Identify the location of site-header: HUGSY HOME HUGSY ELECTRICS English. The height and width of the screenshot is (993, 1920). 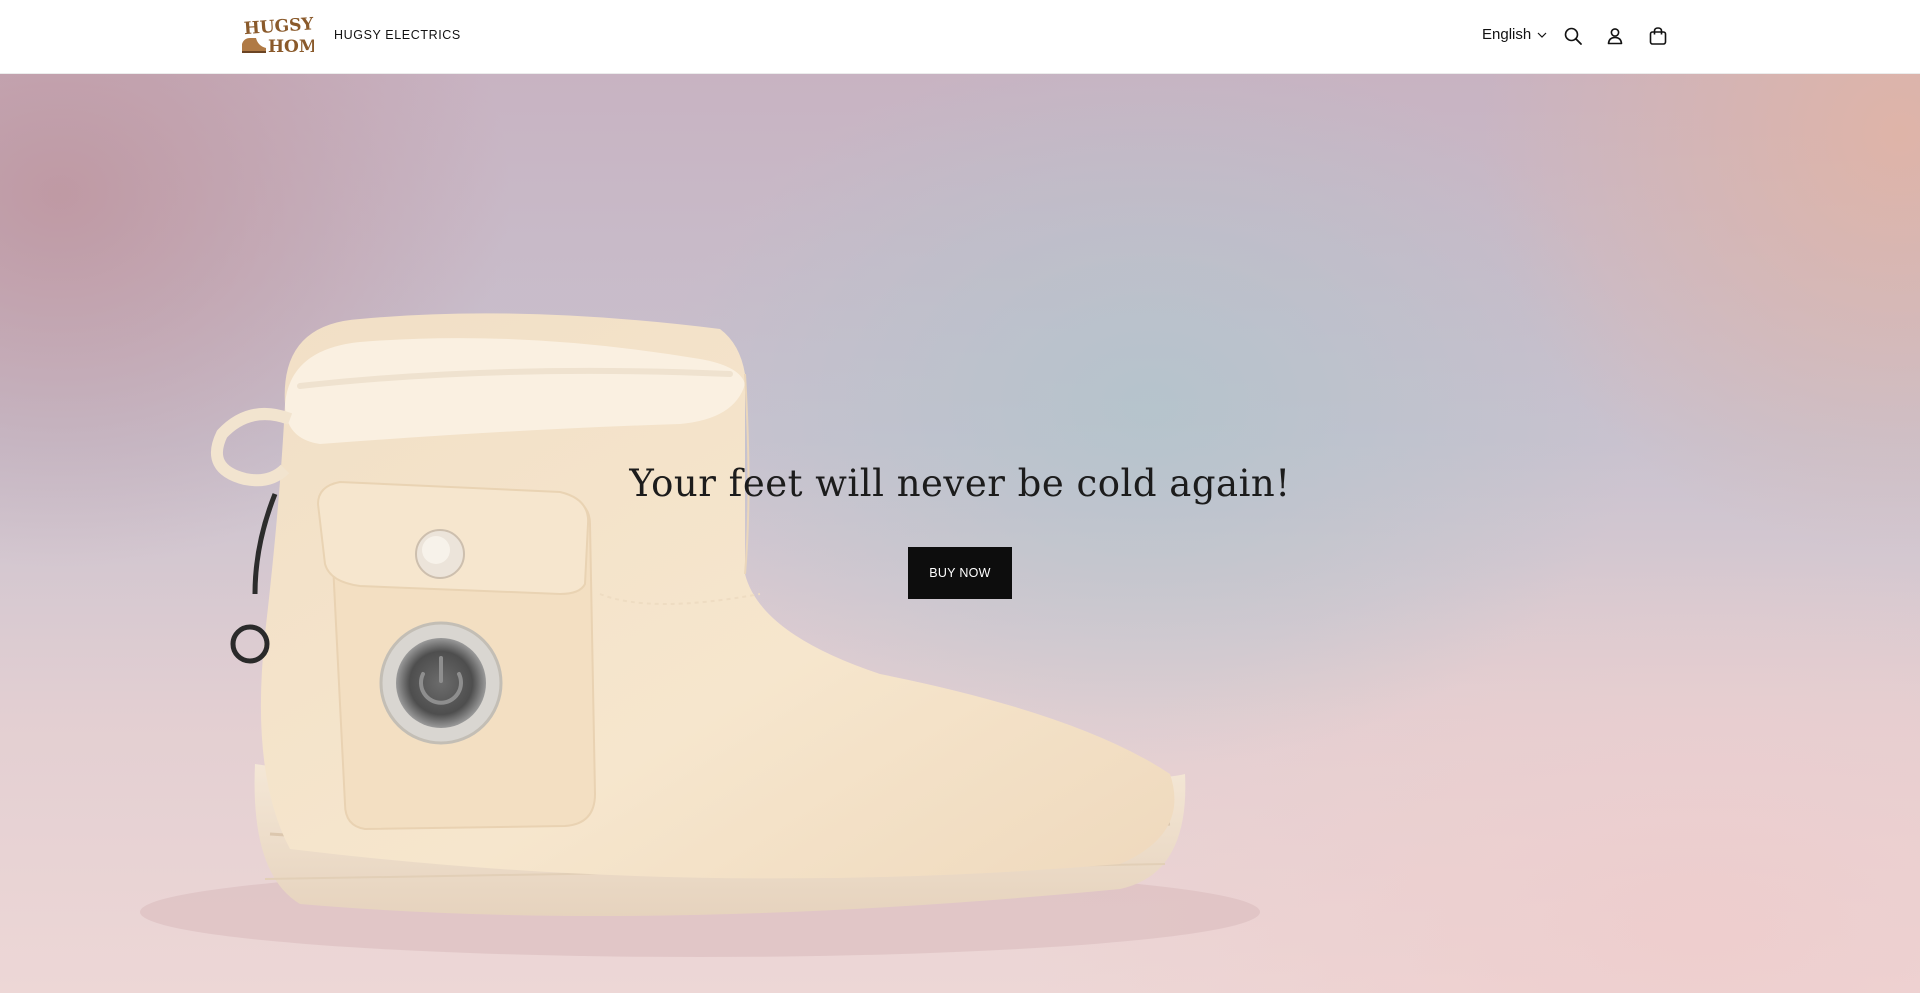
(960, 37).